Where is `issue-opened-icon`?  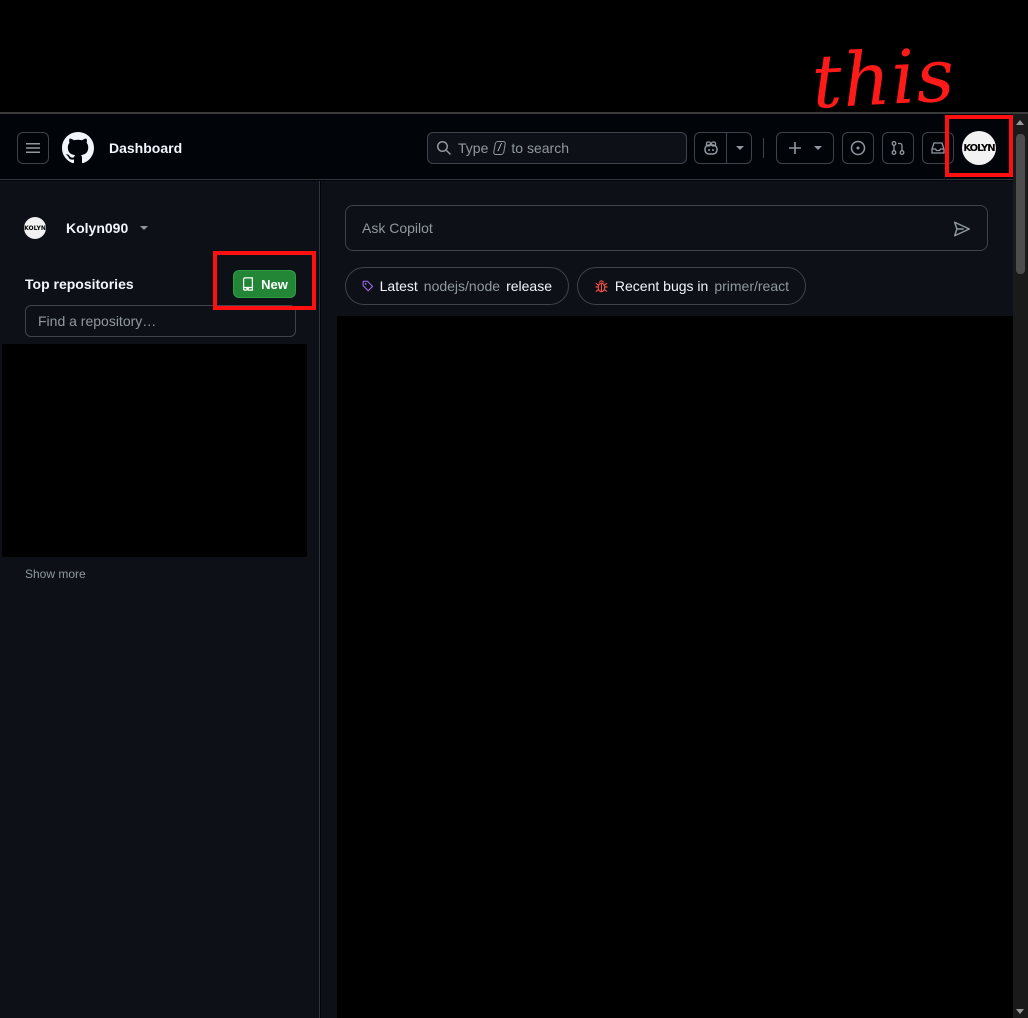
issue-opened-icon is located at coordinates (858, 148).